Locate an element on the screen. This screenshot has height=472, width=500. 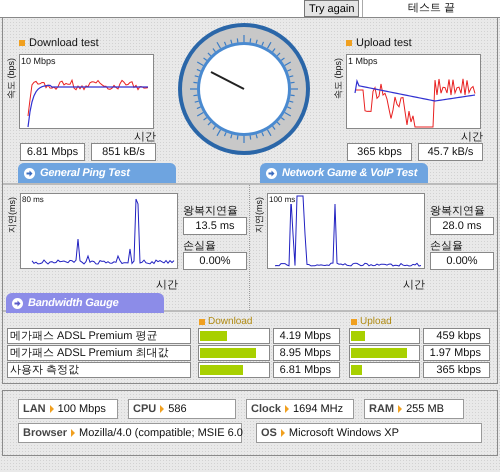
rate-value: 851 kB/s is located at coordinates (123, 152).